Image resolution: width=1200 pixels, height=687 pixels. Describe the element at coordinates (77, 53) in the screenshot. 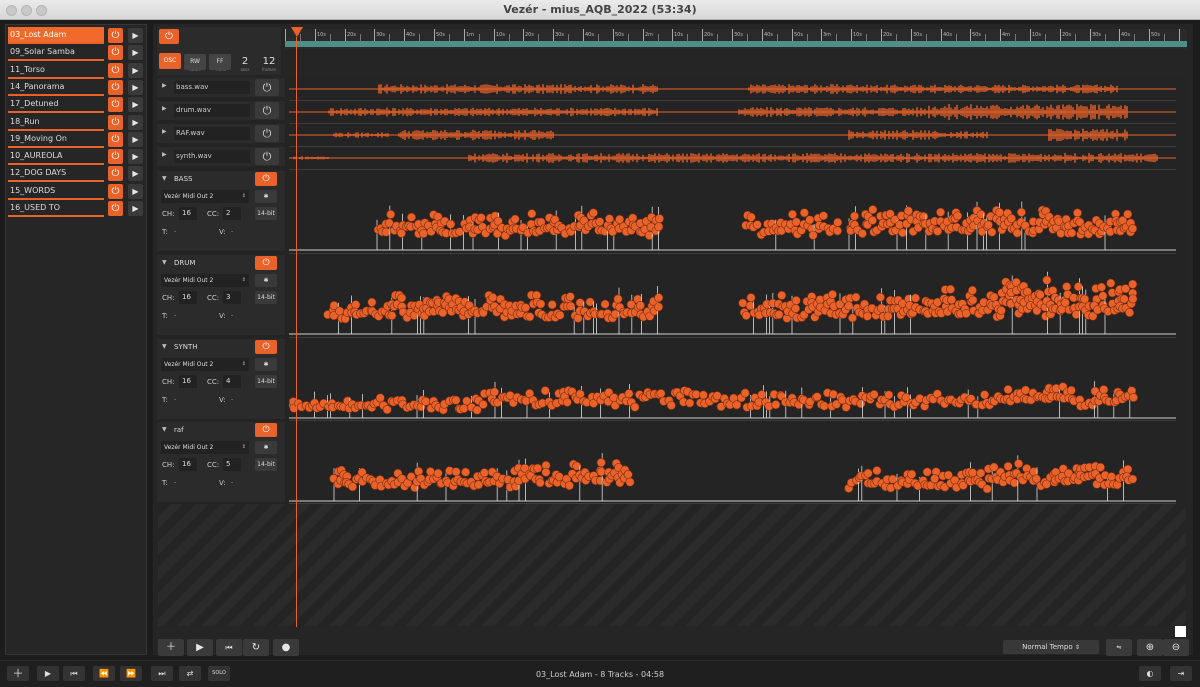

I see `song-item: 09_Solar Samba ⏻ ▶` at that location.